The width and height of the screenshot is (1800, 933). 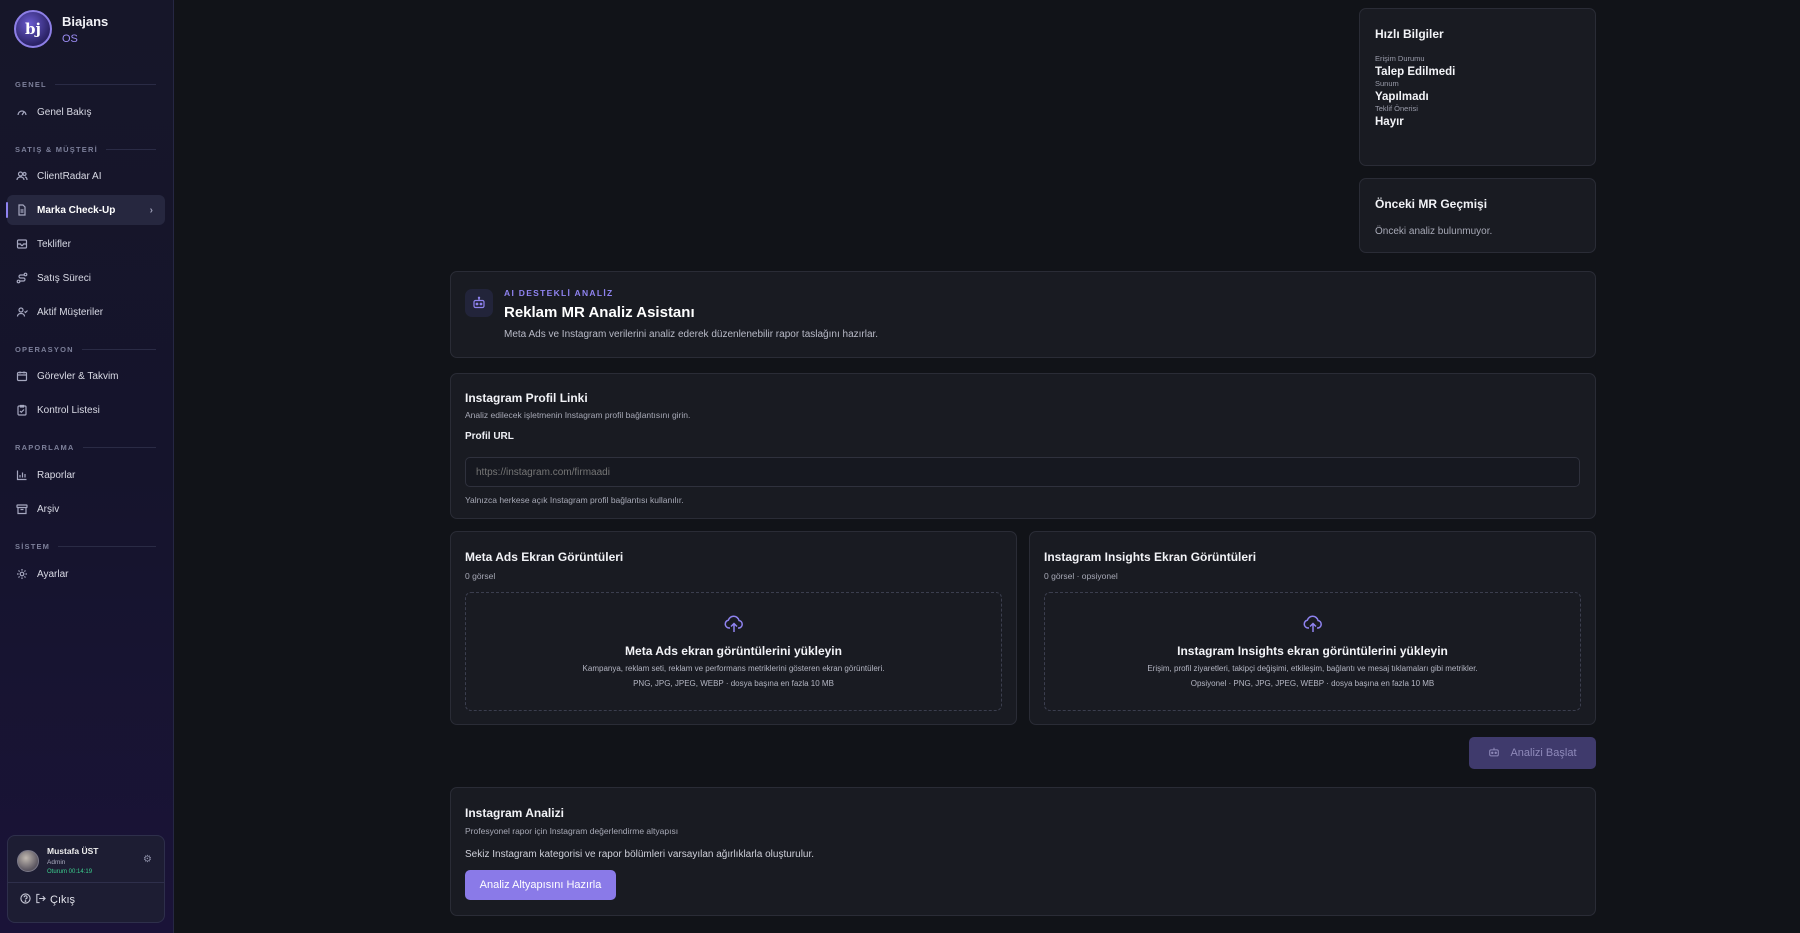 What do you see at coordinates (1409, 34) in the screenshot?
I see `quick-info-title: Hızlı Bilgiler` at bounding box center [1409, 34].